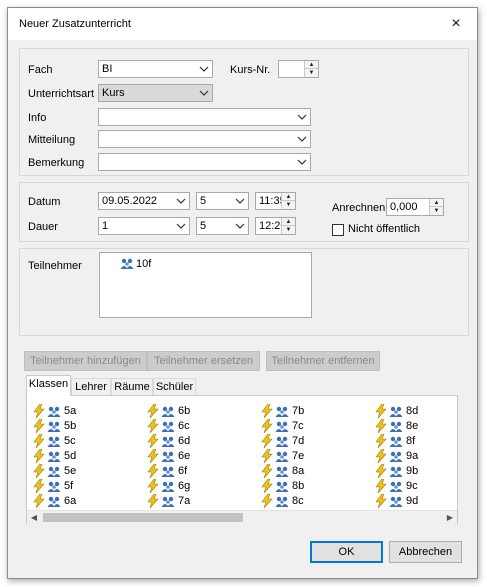  What do you see at coordinates (425, 471) in the screenshot?
I see `class-item: 9b` at bounding box center [425, 471].